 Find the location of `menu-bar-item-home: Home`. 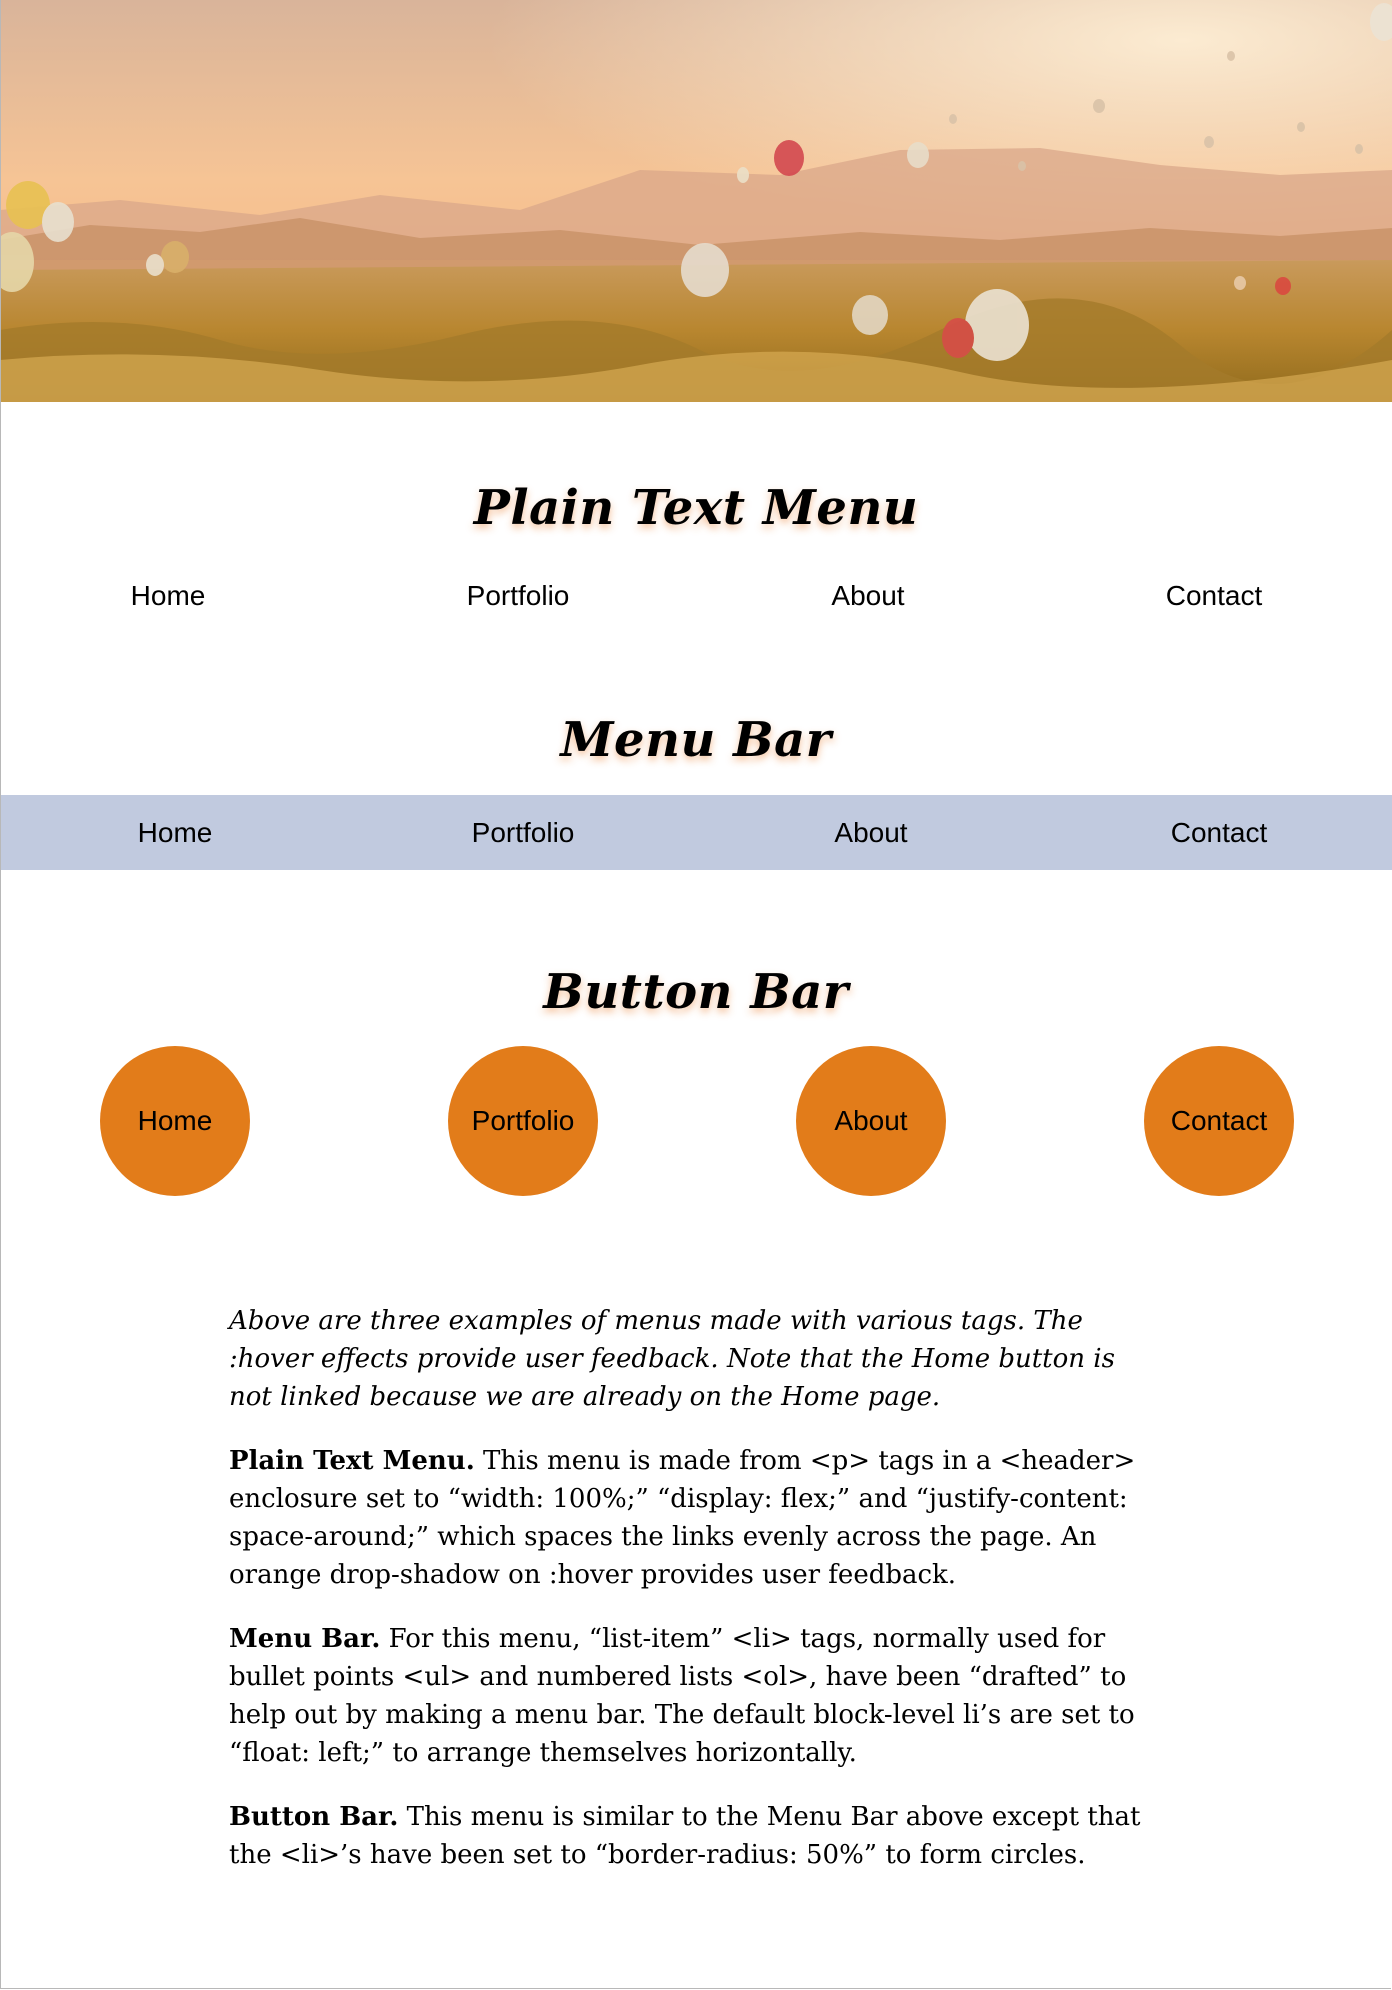

menu-bar-item-home: Home is located at coordinates (175, 832).